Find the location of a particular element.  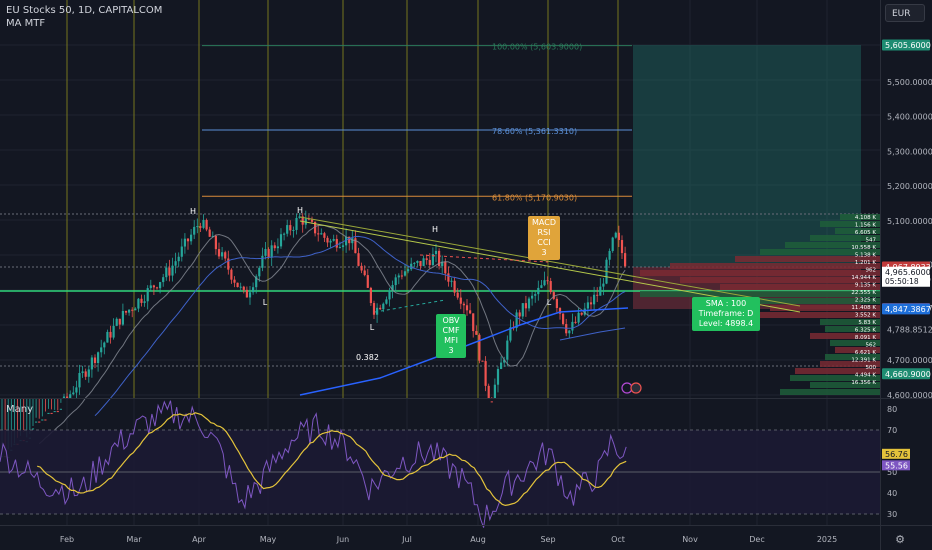

rsi-badge-label: 56.76 is located at coordinates (896, 454).